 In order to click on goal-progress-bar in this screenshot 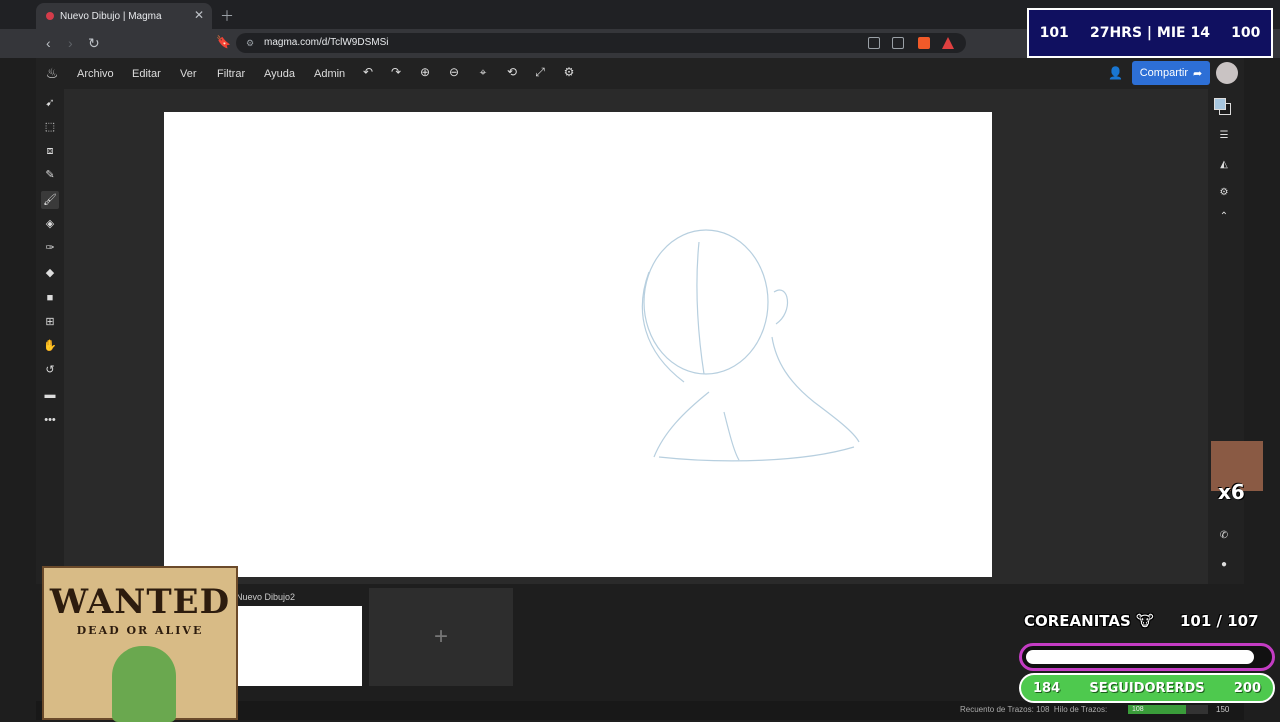, I will do `click(1147, 657)`.